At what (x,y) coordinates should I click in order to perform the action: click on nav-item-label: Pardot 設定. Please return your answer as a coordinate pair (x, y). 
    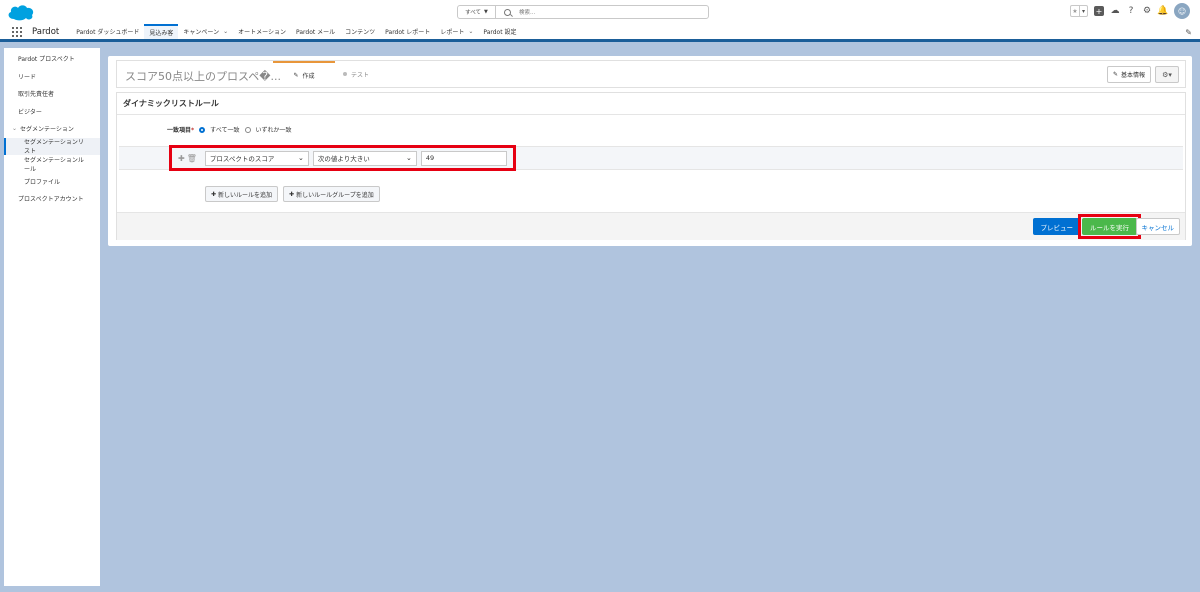
    Looking at the image, I should click on (500, 32).